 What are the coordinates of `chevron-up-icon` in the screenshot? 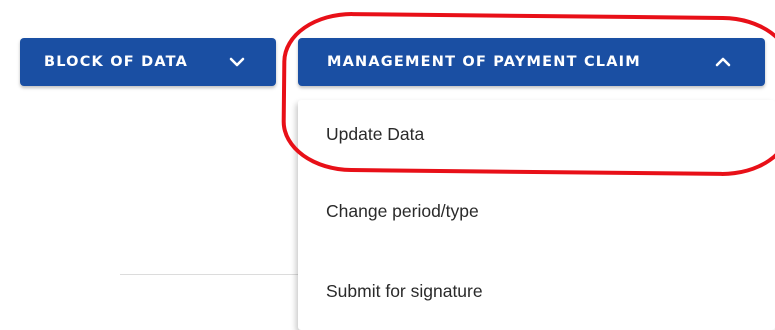 It's located at (723, 62).